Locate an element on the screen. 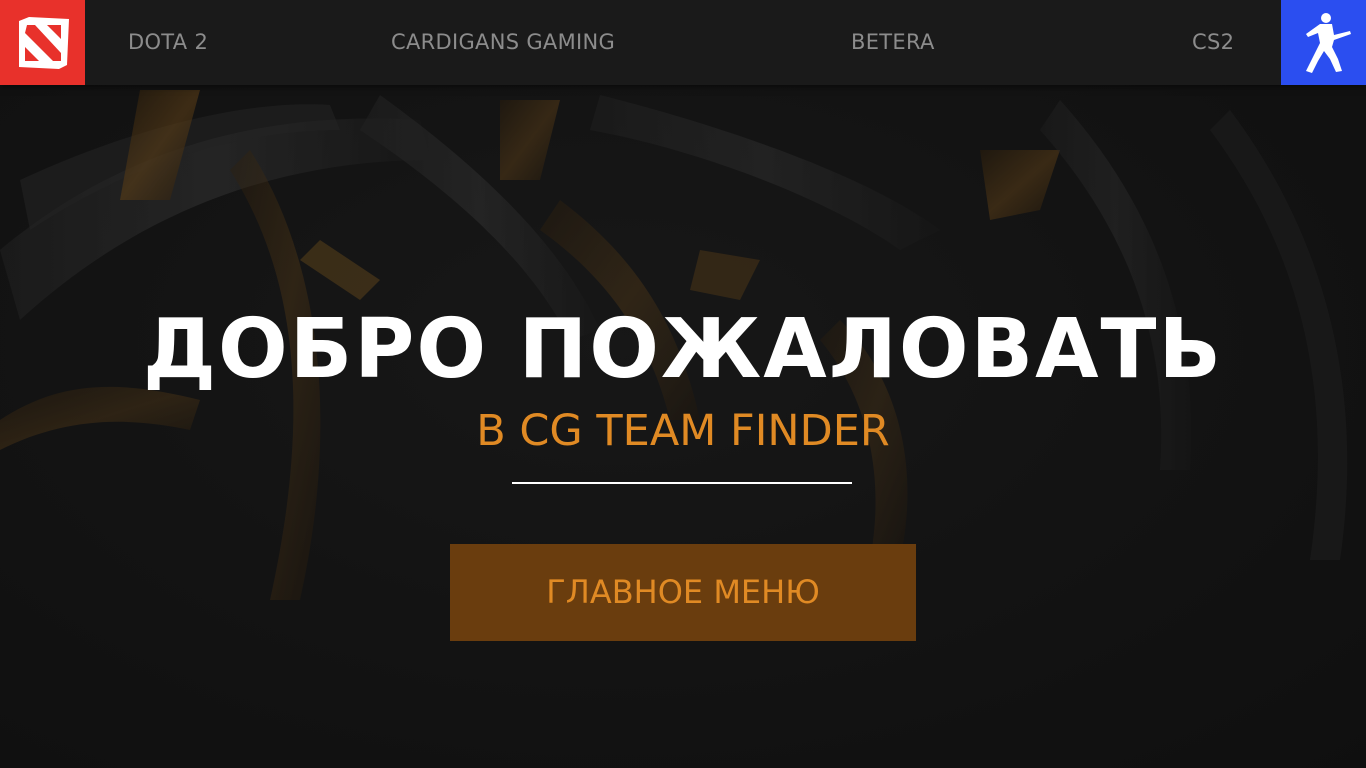 The height and width of the screenshot is (768, 1366). nav-item-cs2: CS2 is located at coordinates (1213, 42).